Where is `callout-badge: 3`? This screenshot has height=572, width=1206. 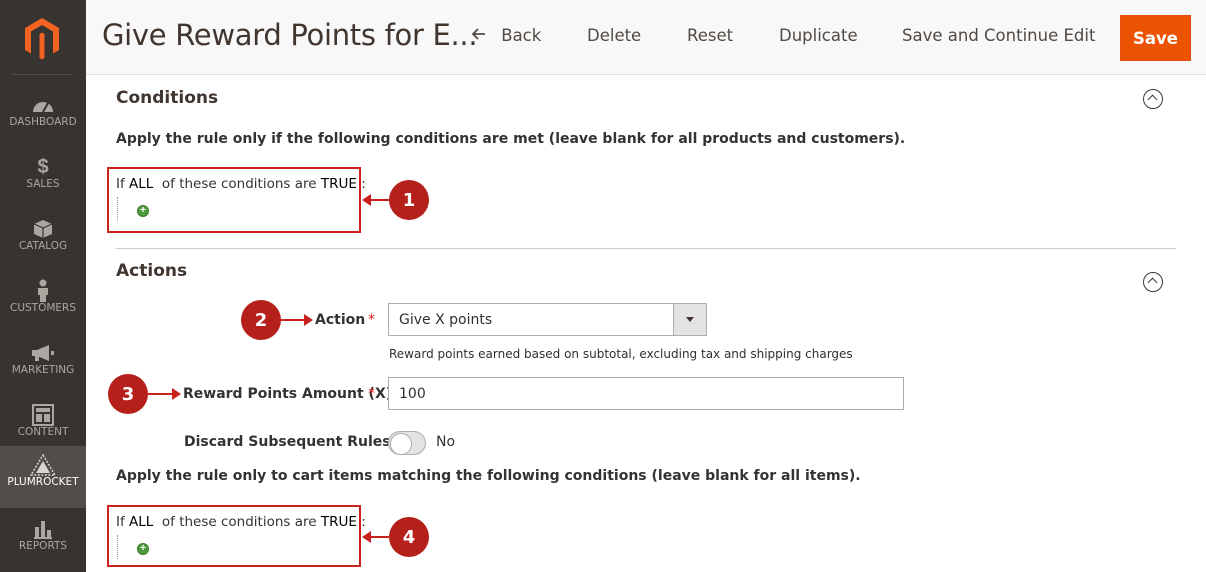
callout-badge: 3 is located at coordinates (128, 394).